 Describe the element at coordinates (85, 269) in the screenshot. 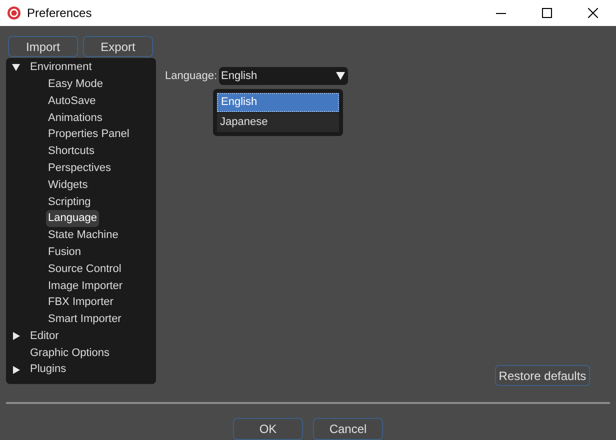

I see `tree-item: Source Control` at that location.